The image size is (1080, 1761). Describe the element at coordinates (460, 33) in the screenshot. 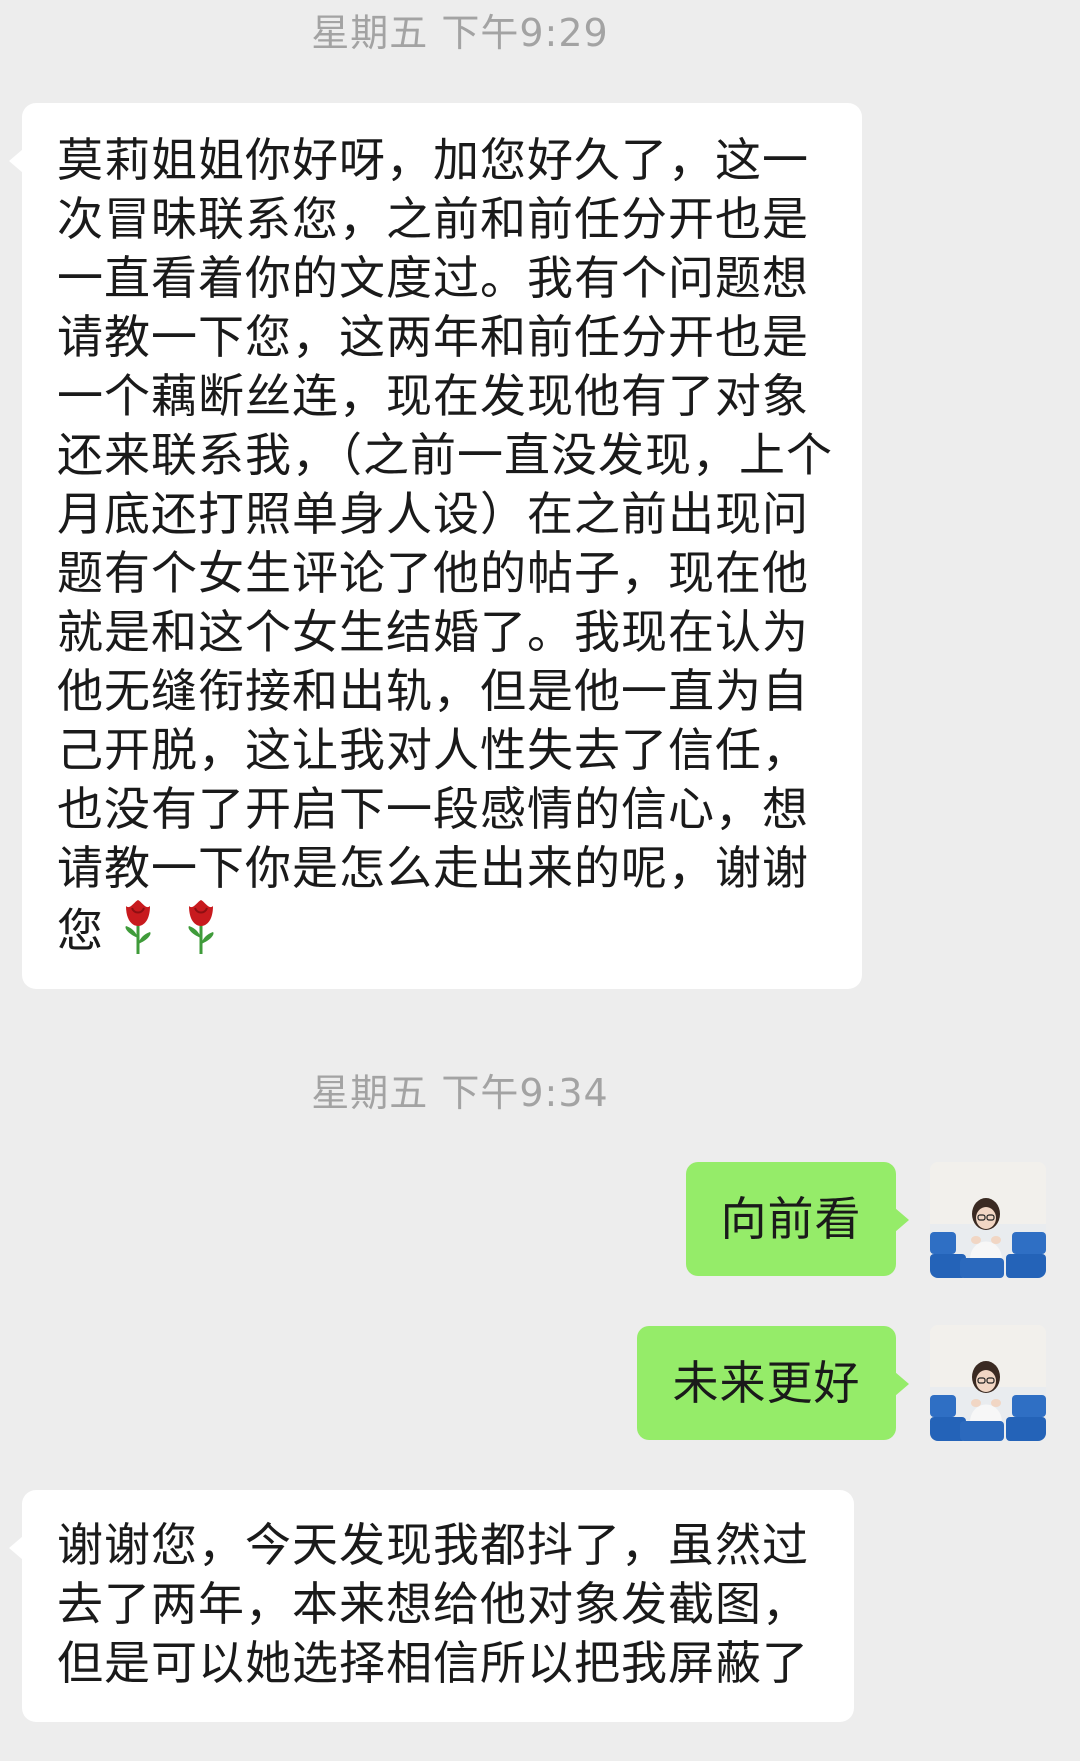

I see `timestamp: 星期五 下午9:29` at that location.